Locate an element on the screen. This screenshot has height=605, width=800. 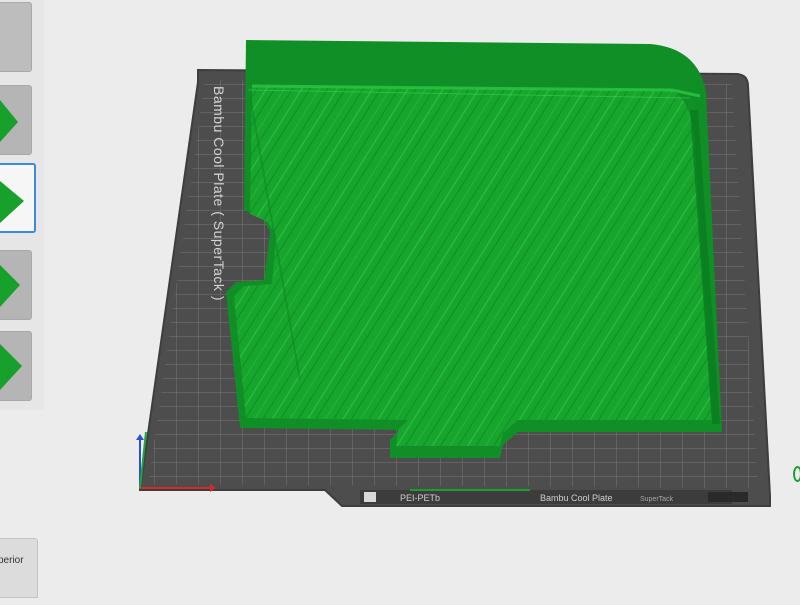
plate-name-vertical: Bambu Cool Plate ( SuperTack ) is located at coordinates (219, 193).